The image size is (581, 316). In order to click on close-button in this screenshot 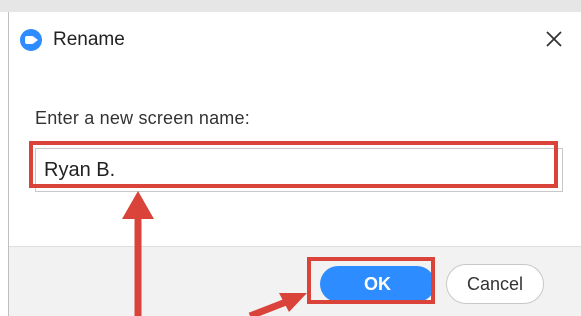, I will do `click(554, 39)`.